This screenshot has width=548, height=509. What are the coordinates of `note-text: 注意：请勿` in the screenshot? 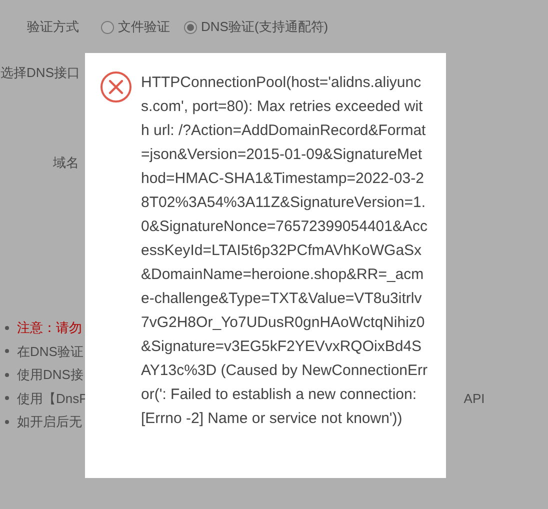 It's located at (49, 328).